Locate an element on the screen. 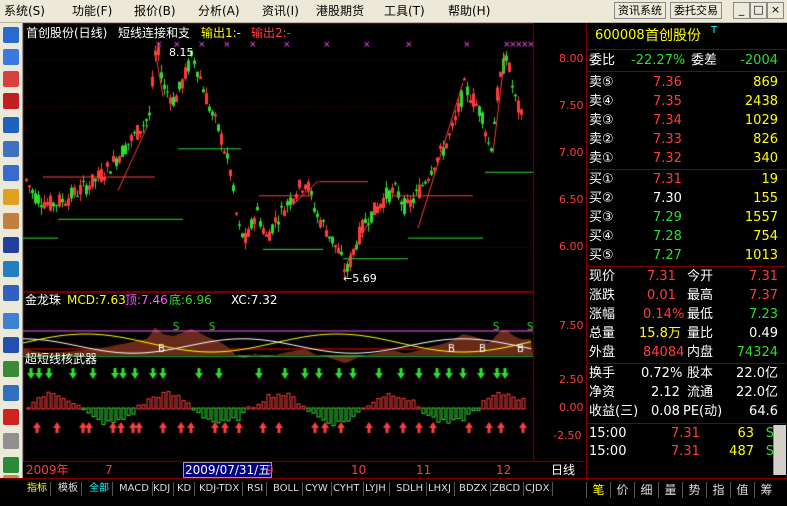  menu-function: 功能(F) is located at coordinates (92, 11).